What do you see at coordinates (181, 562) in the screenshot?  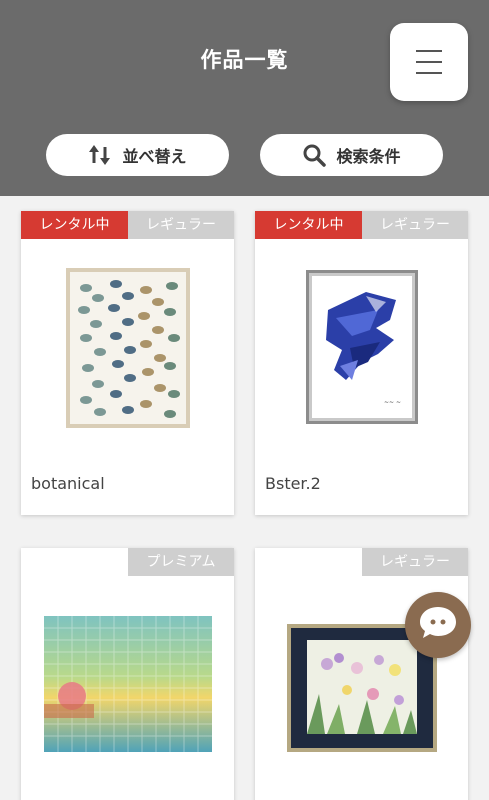 I see `plan-badge: プレミアム` at bounding box center [181, 562].